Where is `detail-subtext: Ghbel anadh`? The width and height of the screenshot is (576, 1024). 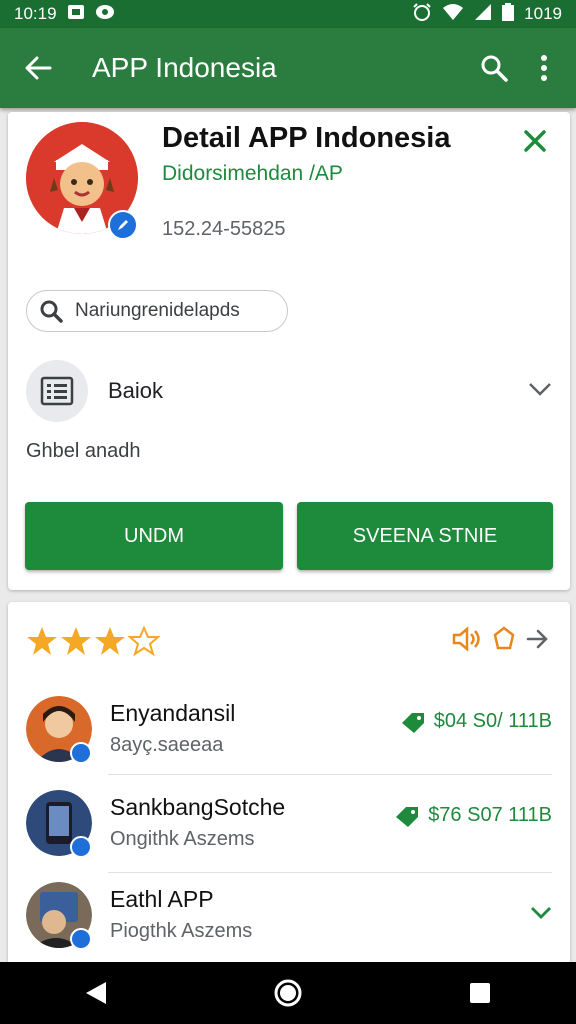
detail-subtext: Ghbel anadh is located at coordinates (83, 451).